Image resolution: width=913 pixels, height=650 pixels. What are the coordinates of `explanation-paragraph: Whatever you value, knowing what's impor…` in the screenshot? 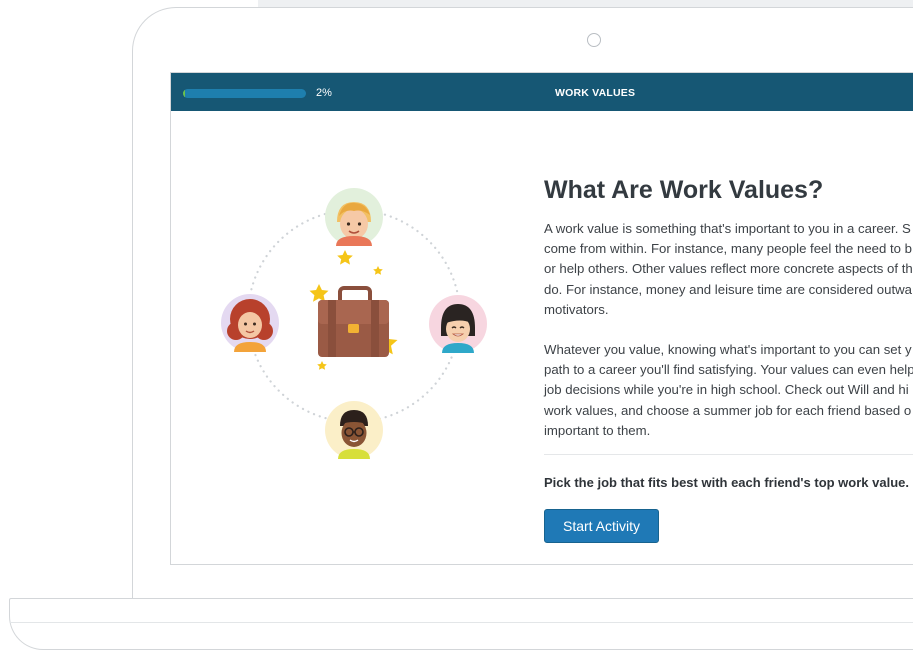 It's located at (728, 390).